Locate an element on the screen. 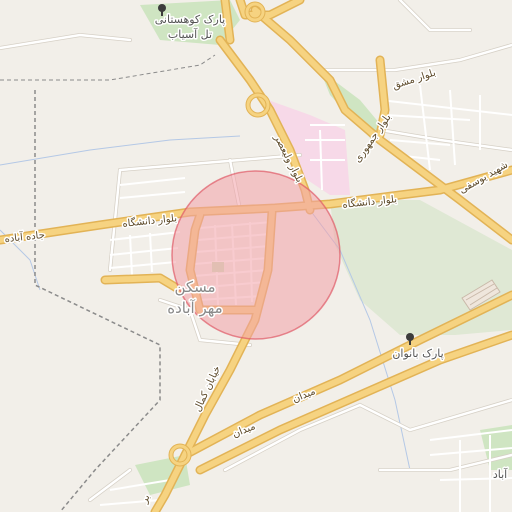  area-label-maskan-line2: مهر آباده is located at coordinates (194, 308).